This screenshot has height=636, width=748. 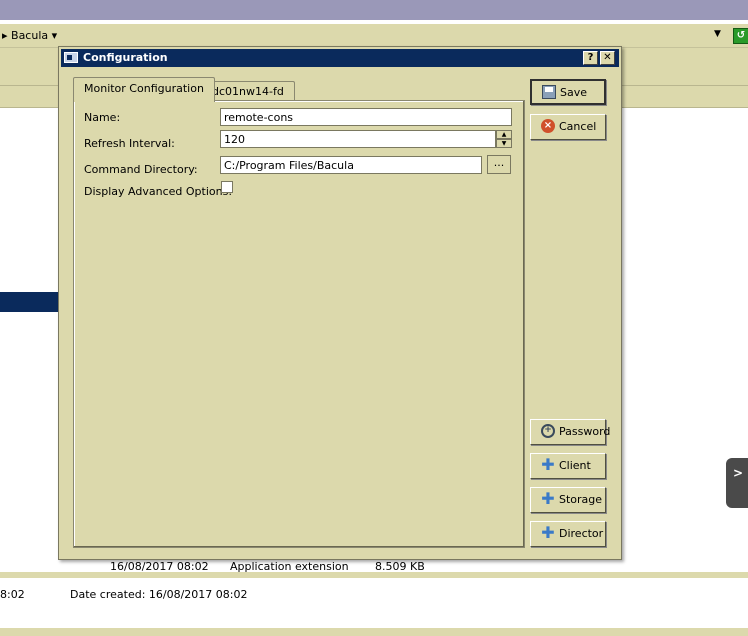 I want to click on client-button: ✚ Client, so click(x=568, y=466).